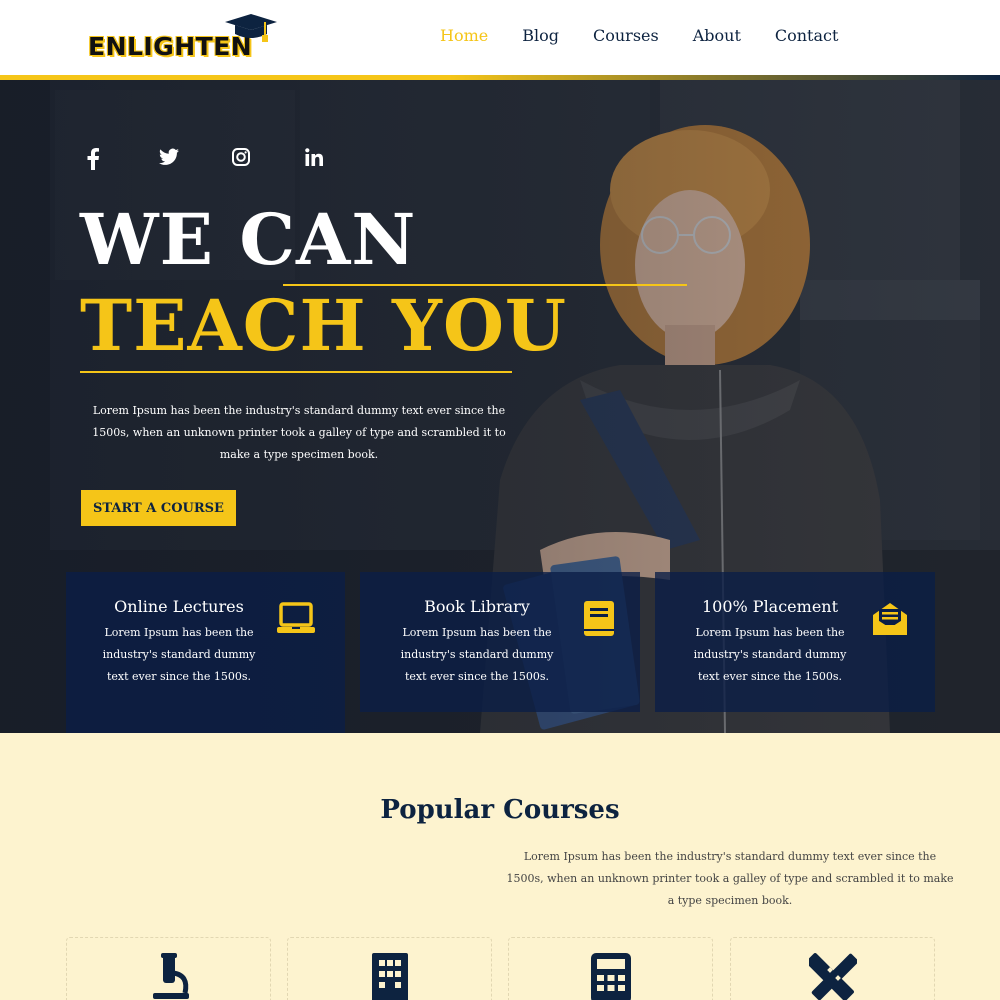  Describe the element at coordinates (464, 35) in the screenshot. I see `nav-home: Home` at that location.